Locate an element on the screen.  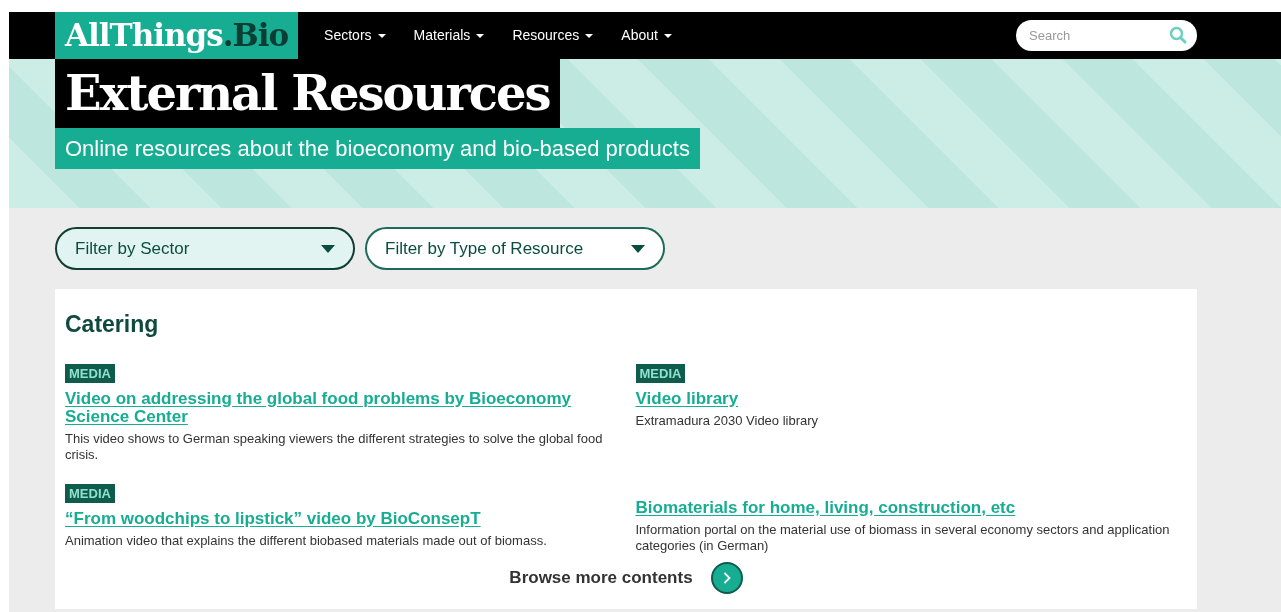
page-subtitle: Online resources about the bioeconomy and bio-based products is located at coordinates (377, 148).